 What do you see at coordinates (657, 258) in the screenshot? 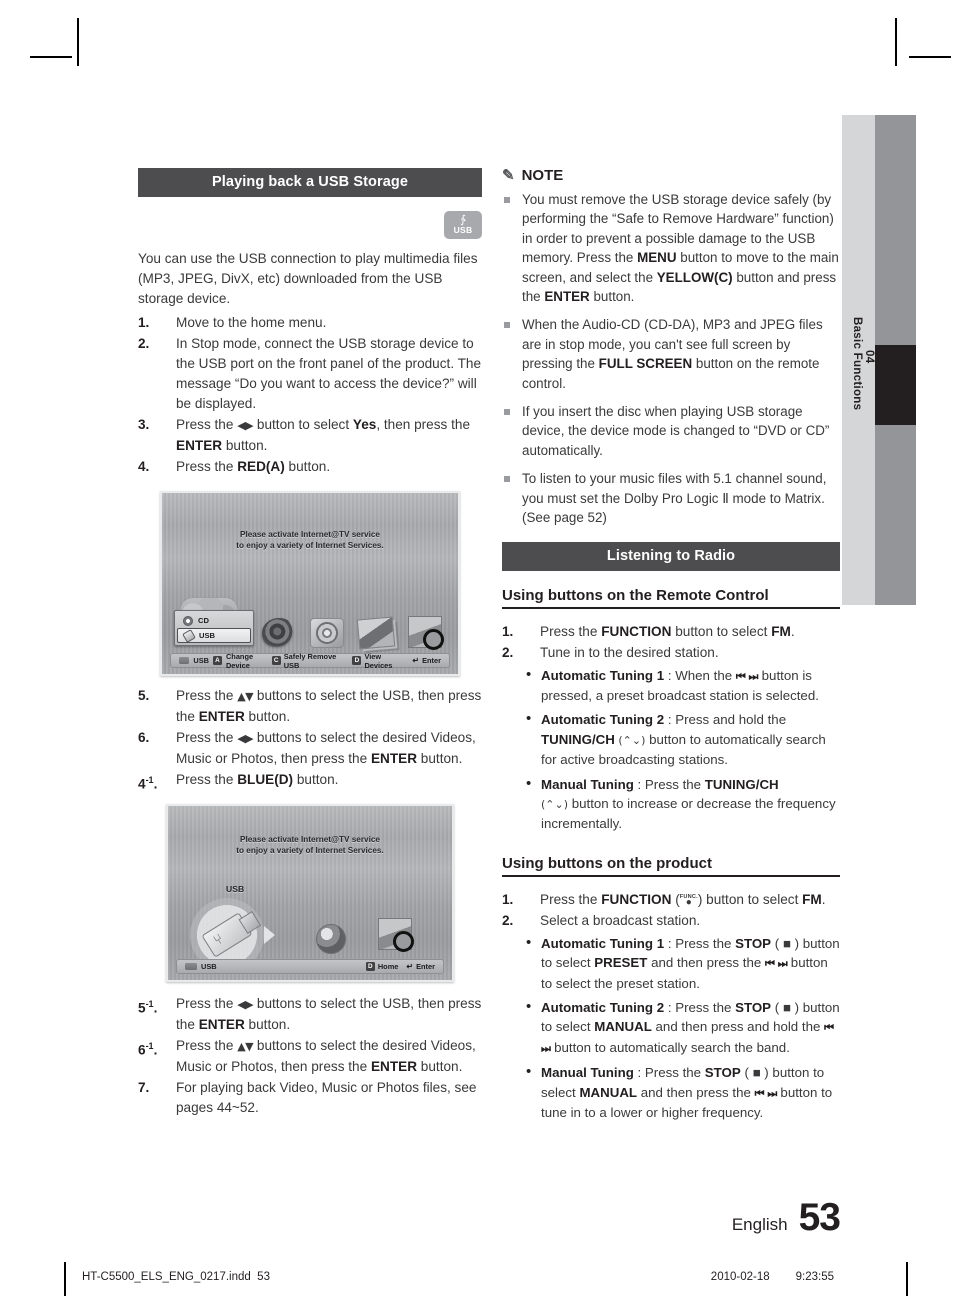
I see `note-bold-menu: MENU` at bounding box center [657, 258].